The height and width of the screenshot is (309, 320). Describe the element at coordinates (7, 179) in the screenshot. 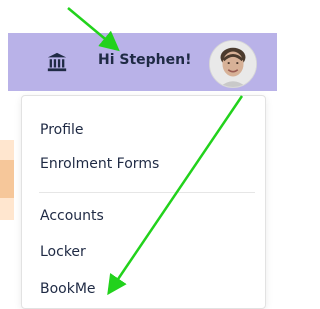

I see `background-strip-accent` at that location.